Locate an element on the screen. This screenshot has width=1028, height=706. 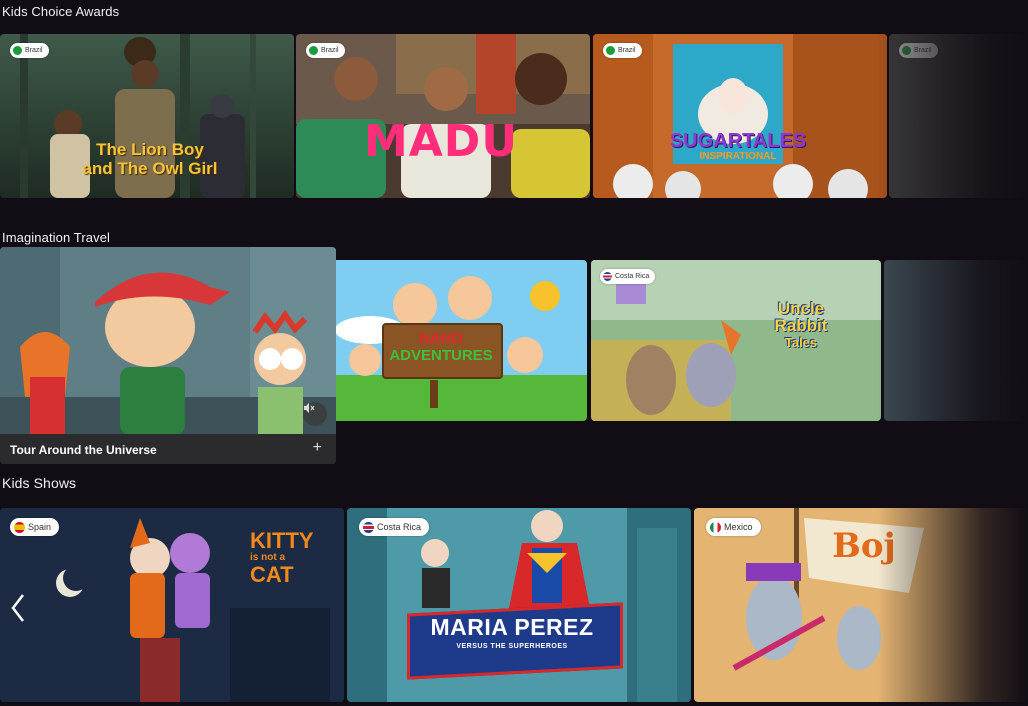
sugartales-title: SUGARTALES INSPIRATIONAL is located at coordinates (738, 146).